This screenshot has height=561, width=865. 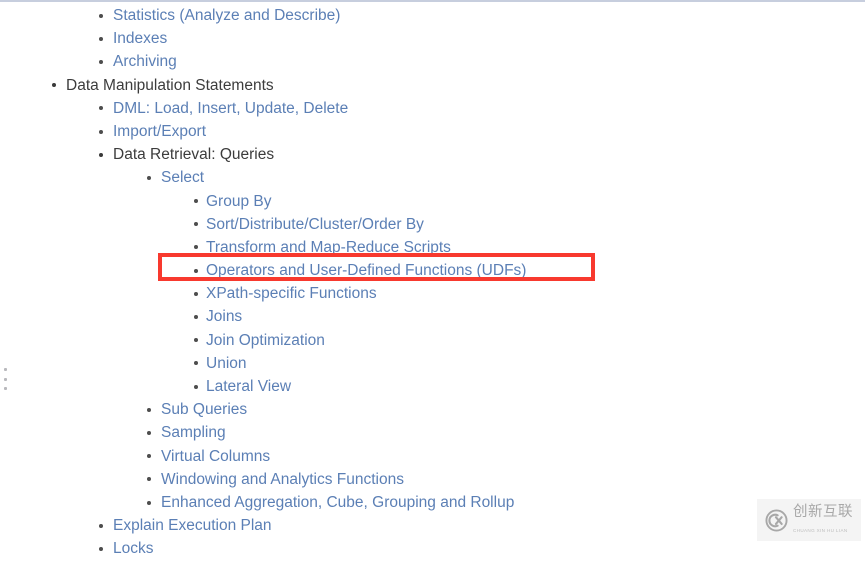 What do you see at coordinates (133, 548) in the screenshot?
I see `toc-item-label: Locks` at bounding box center [133, 548].